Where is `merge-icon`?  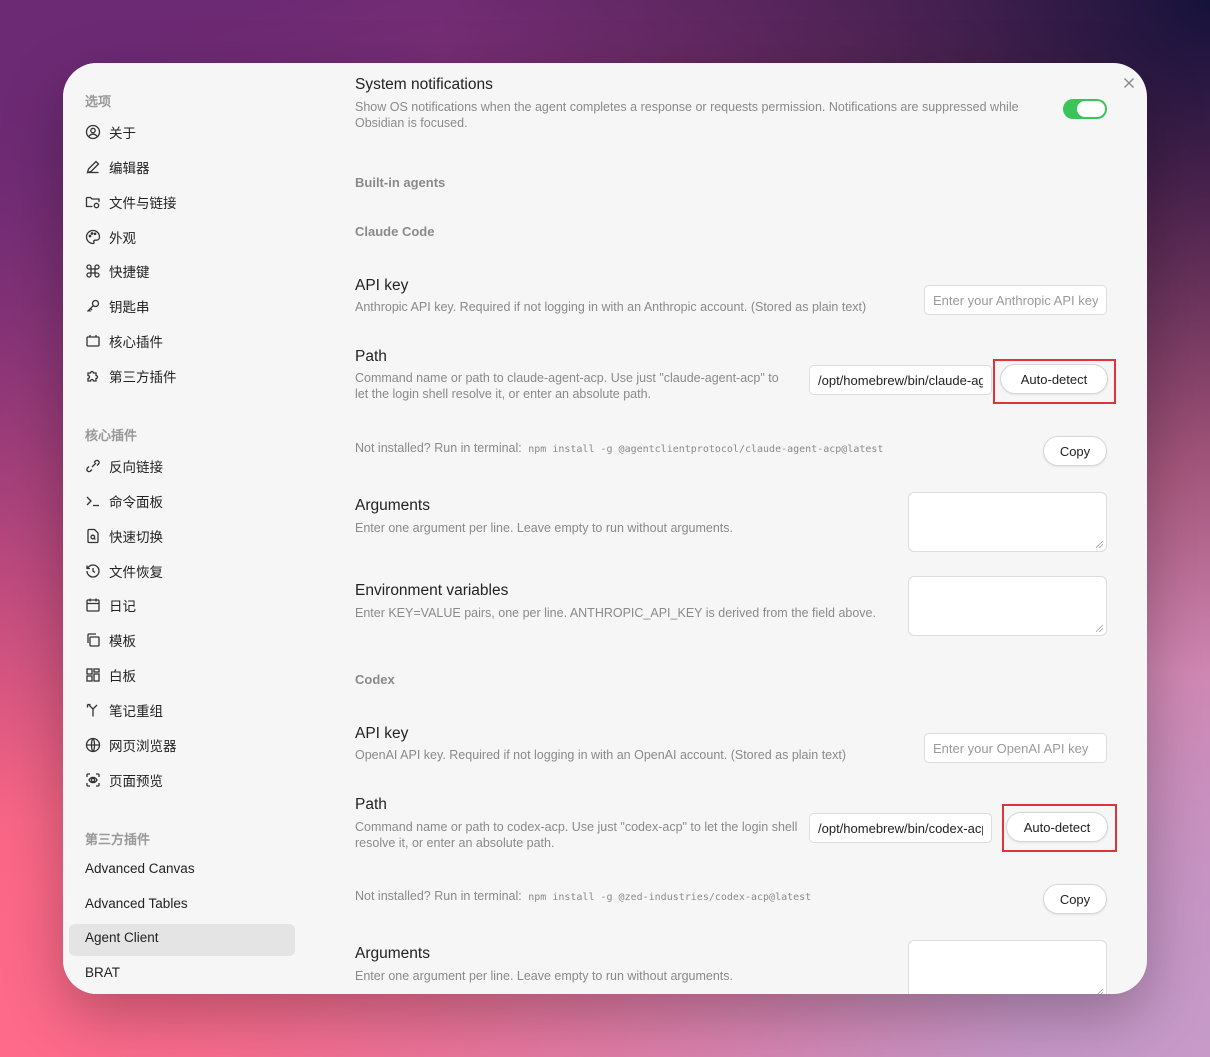
merge-icon is located at coordinates (93, 710).